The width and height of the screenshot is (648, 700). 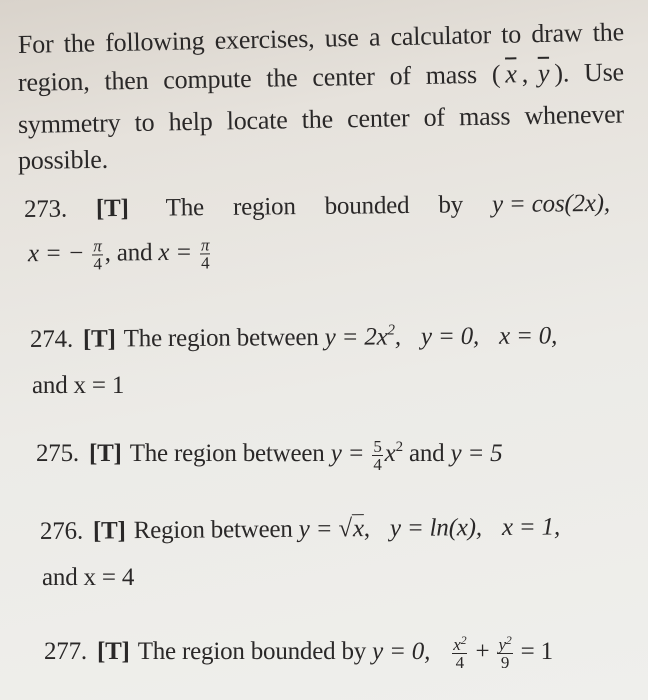 What do you see at coordinates (531, 527) in the screenshot?
I see `equation: x = 1,` at bounding box center [531, 527].